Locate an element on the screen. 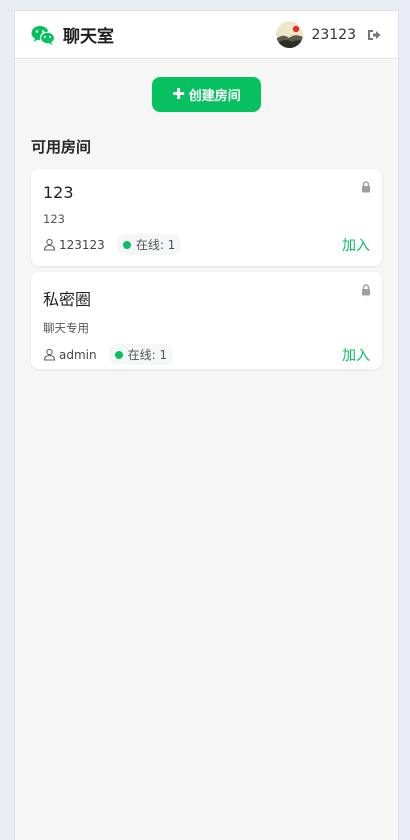 This screenshot has width=410, height=840. create-room-label: 创建房间 is located at coordinates (214, 96).